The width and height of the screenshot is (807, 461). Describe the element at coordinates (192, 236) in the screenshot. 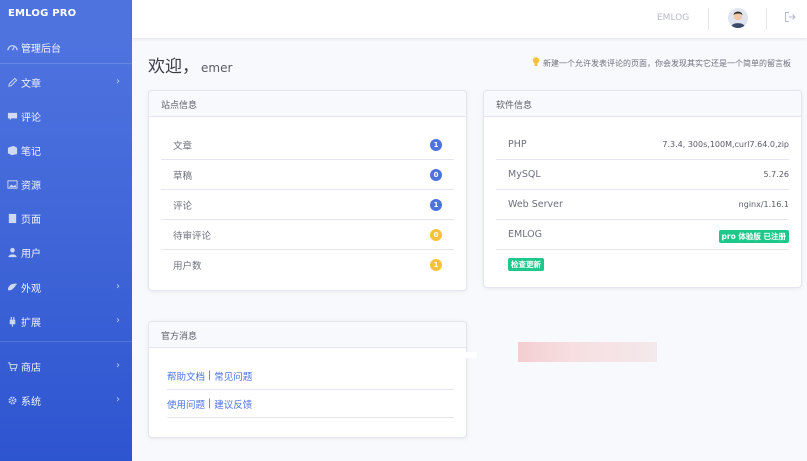

I see `stat-label: 待审评论` at that location.